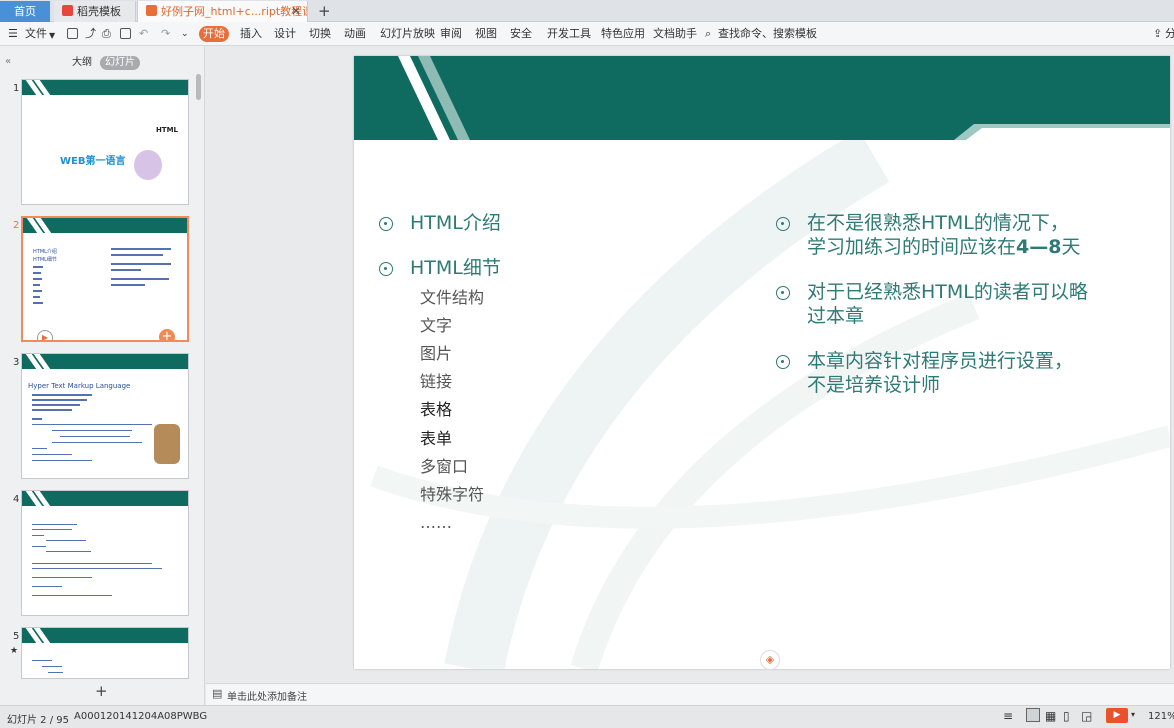 Image resolution: width=1174 pixels, height=728 pixels. I want to click on ppt-file-icon, so click(151, 10).